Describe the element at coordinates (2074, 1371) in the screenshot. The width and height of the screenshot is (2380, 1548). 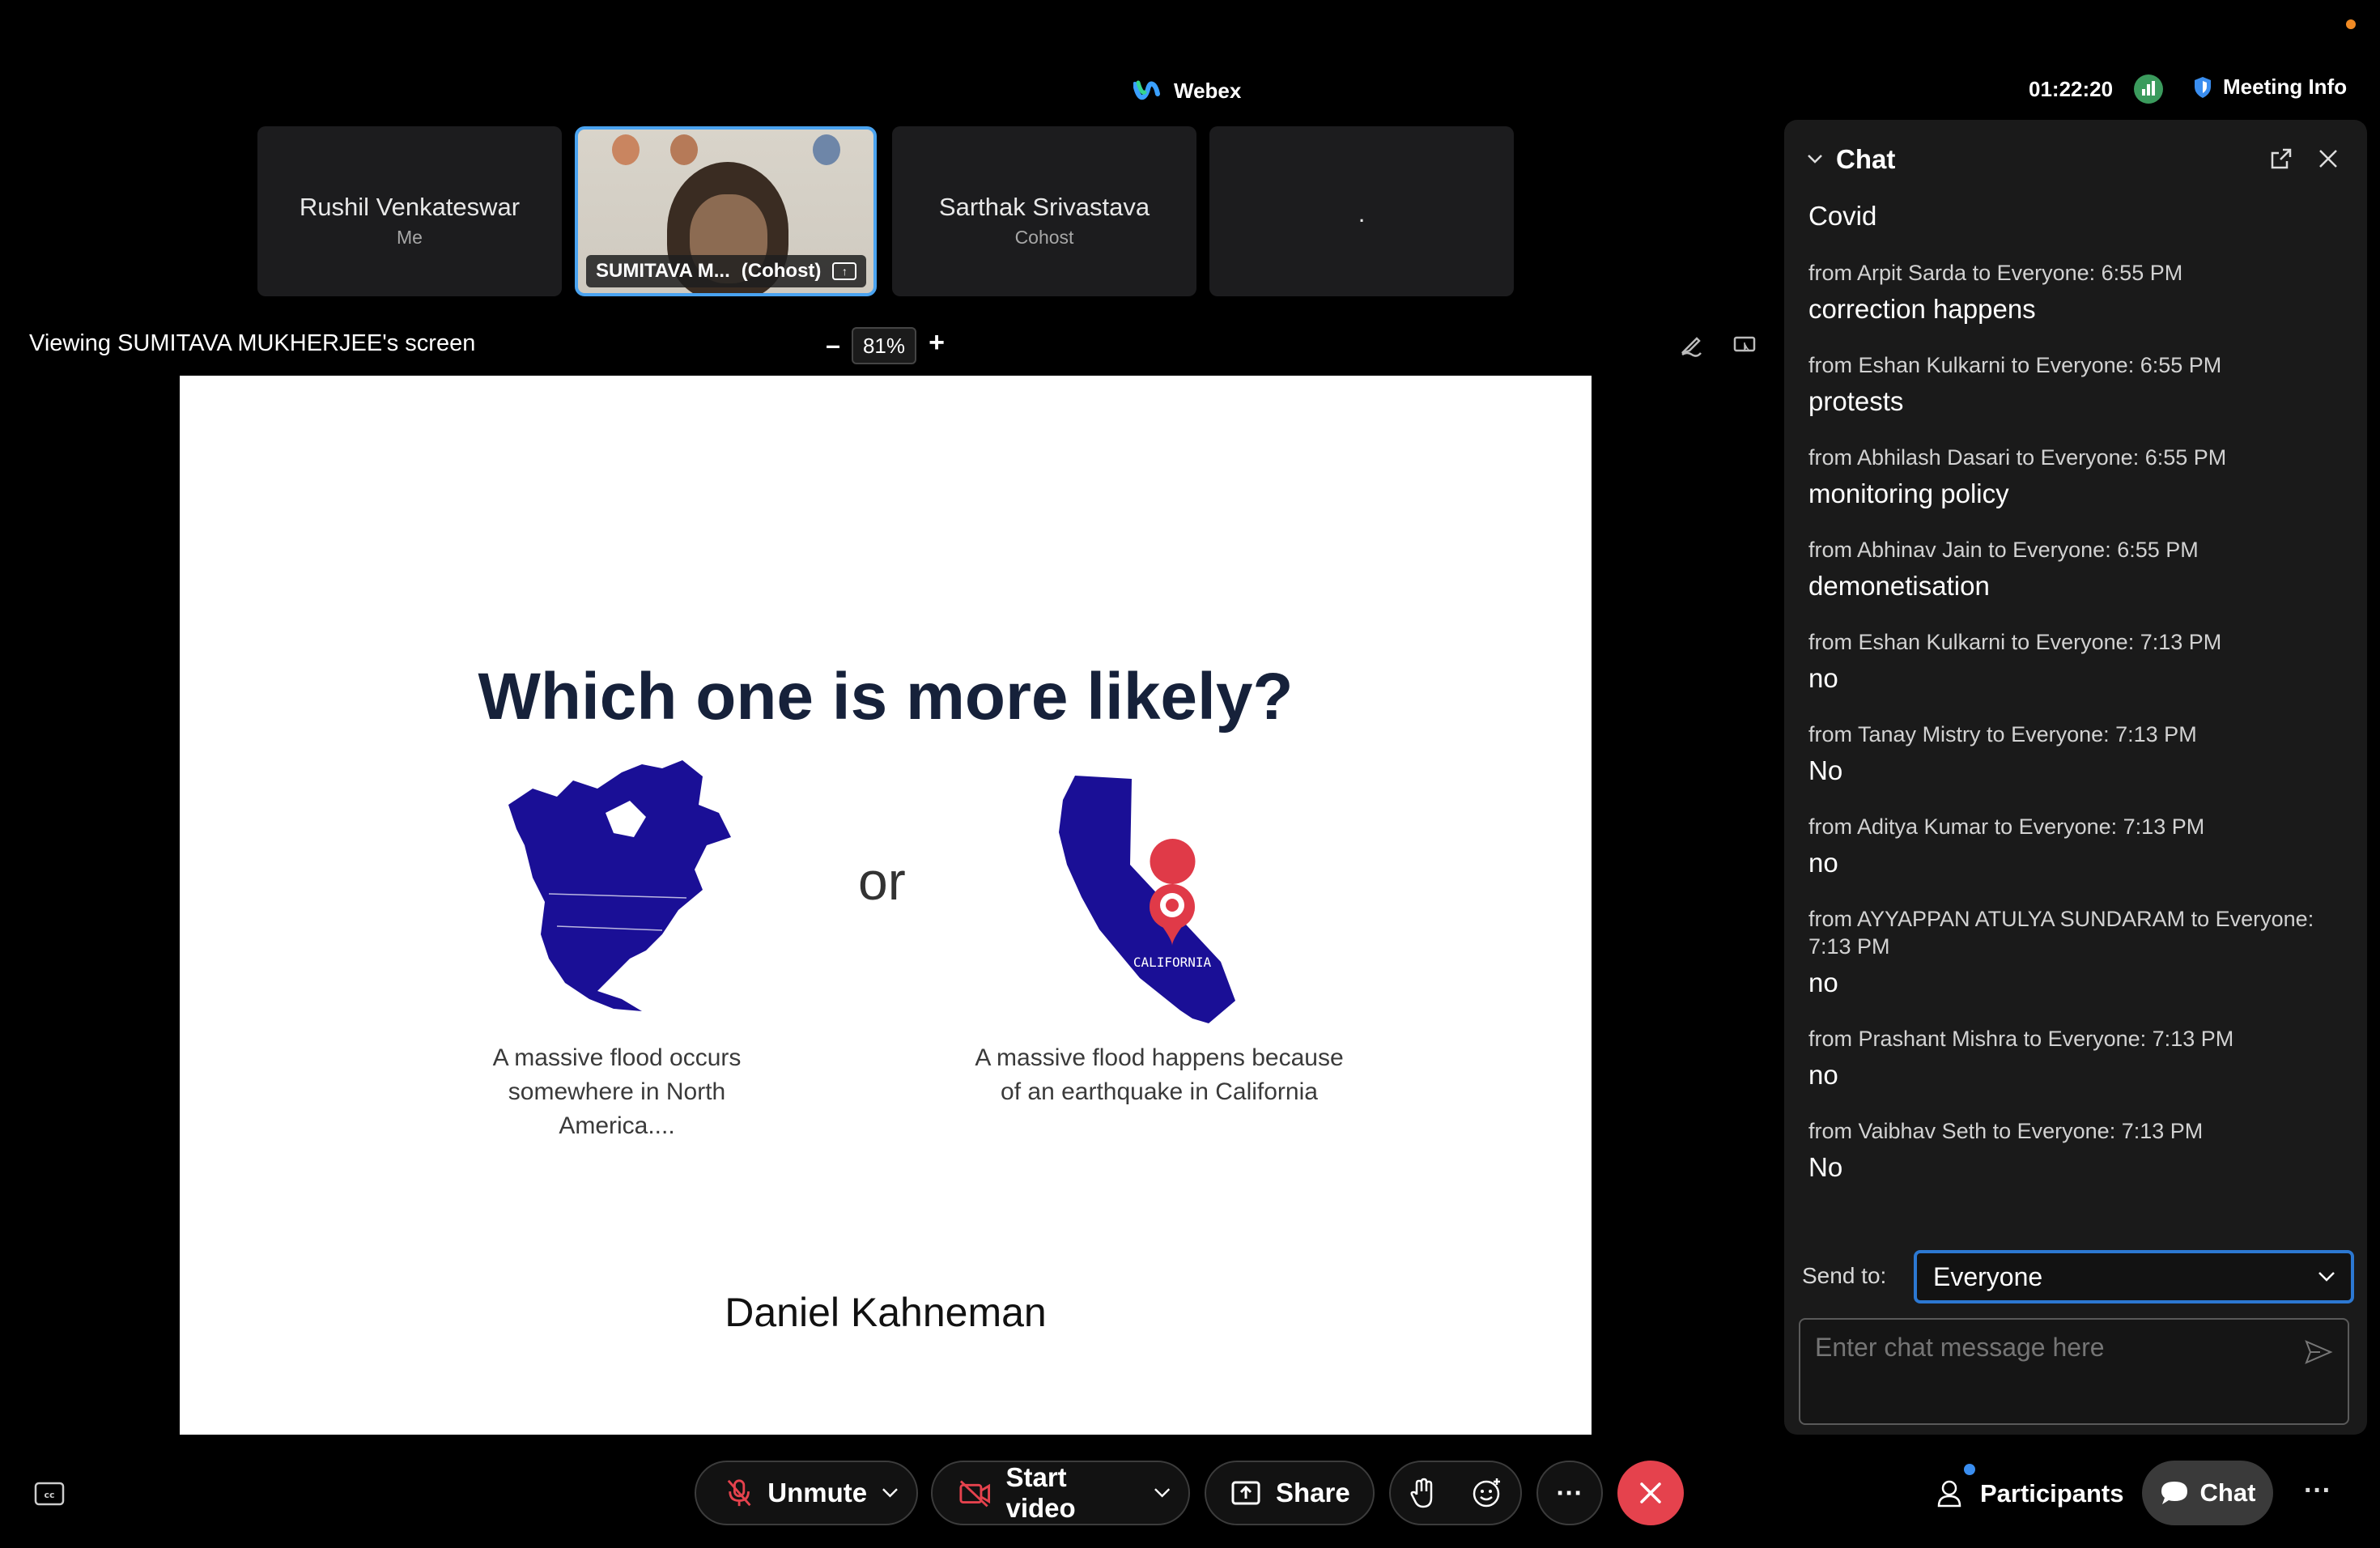
I see `chat-input-box` at that location.